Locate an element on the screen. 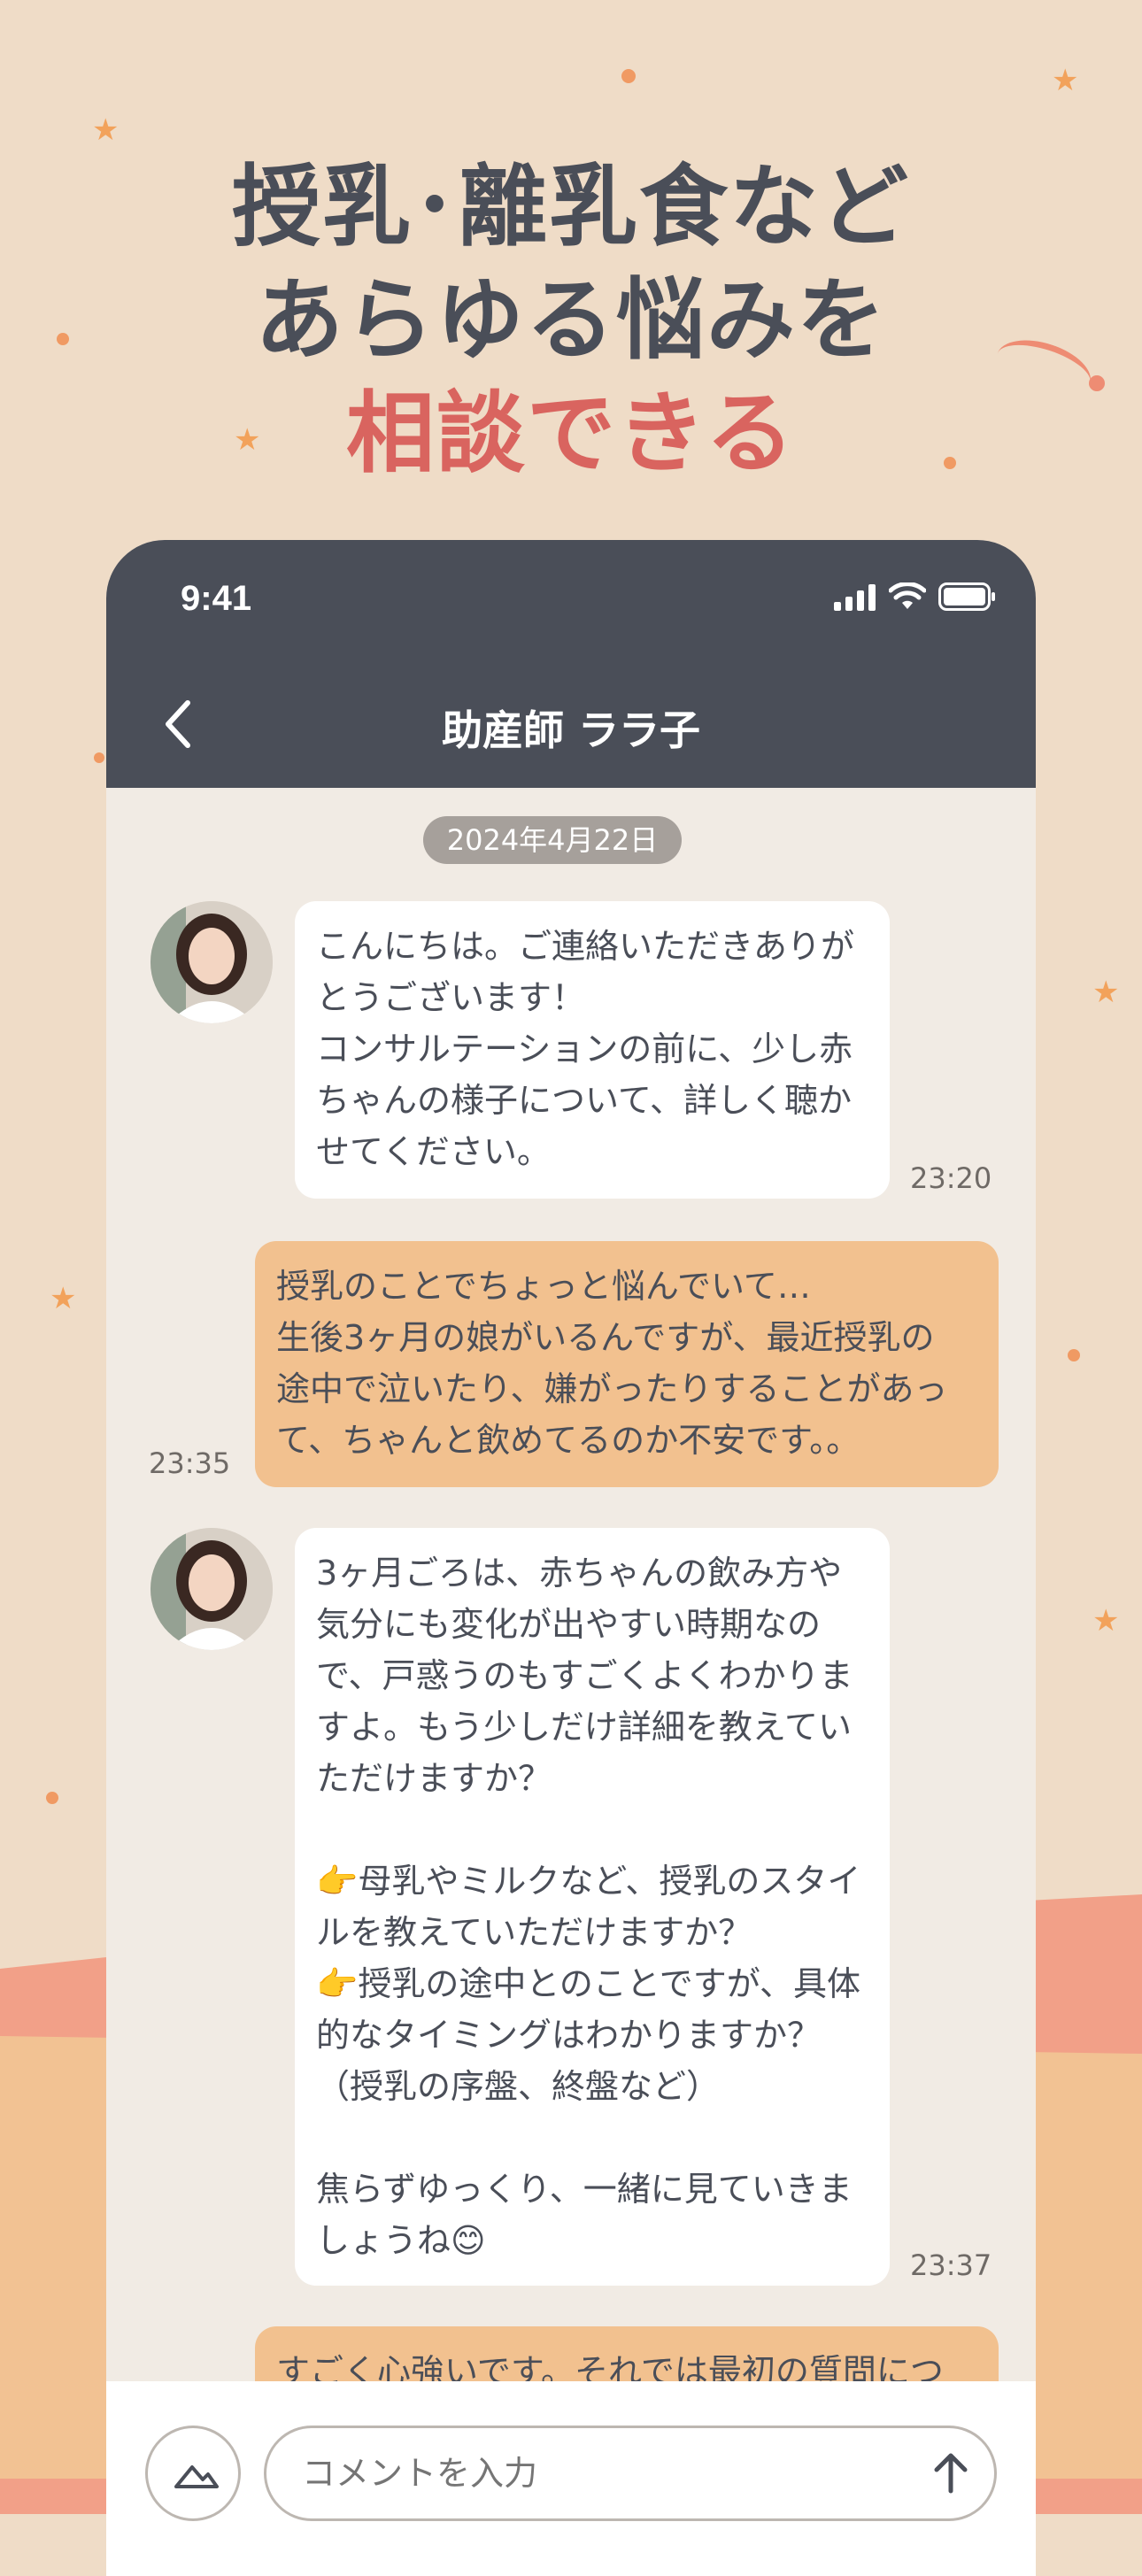 This screenshot has height=2576, width=1142. message-composer is located at coordinates (571, 2478).